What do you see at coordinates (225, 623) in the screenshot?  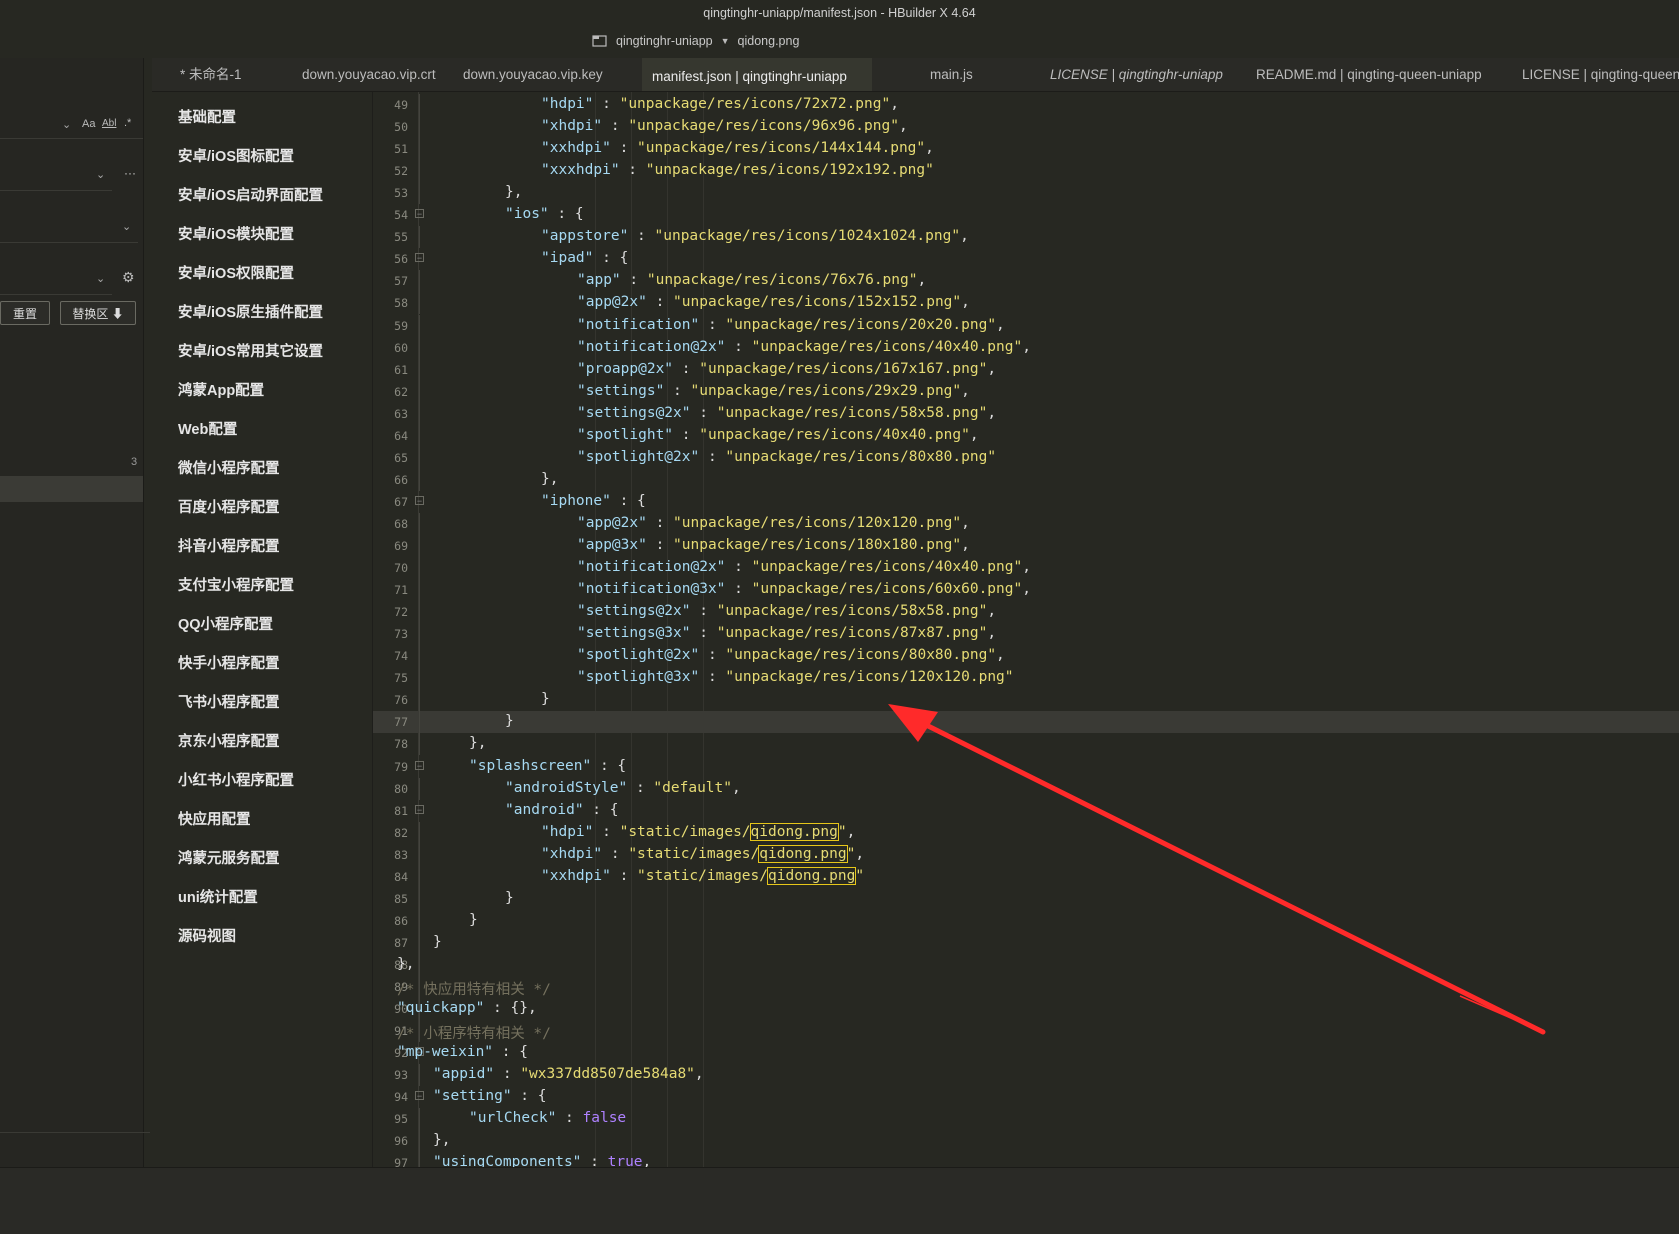 I see `config-nav-item: QQ小程序配置` at bounding box center [225, 623].